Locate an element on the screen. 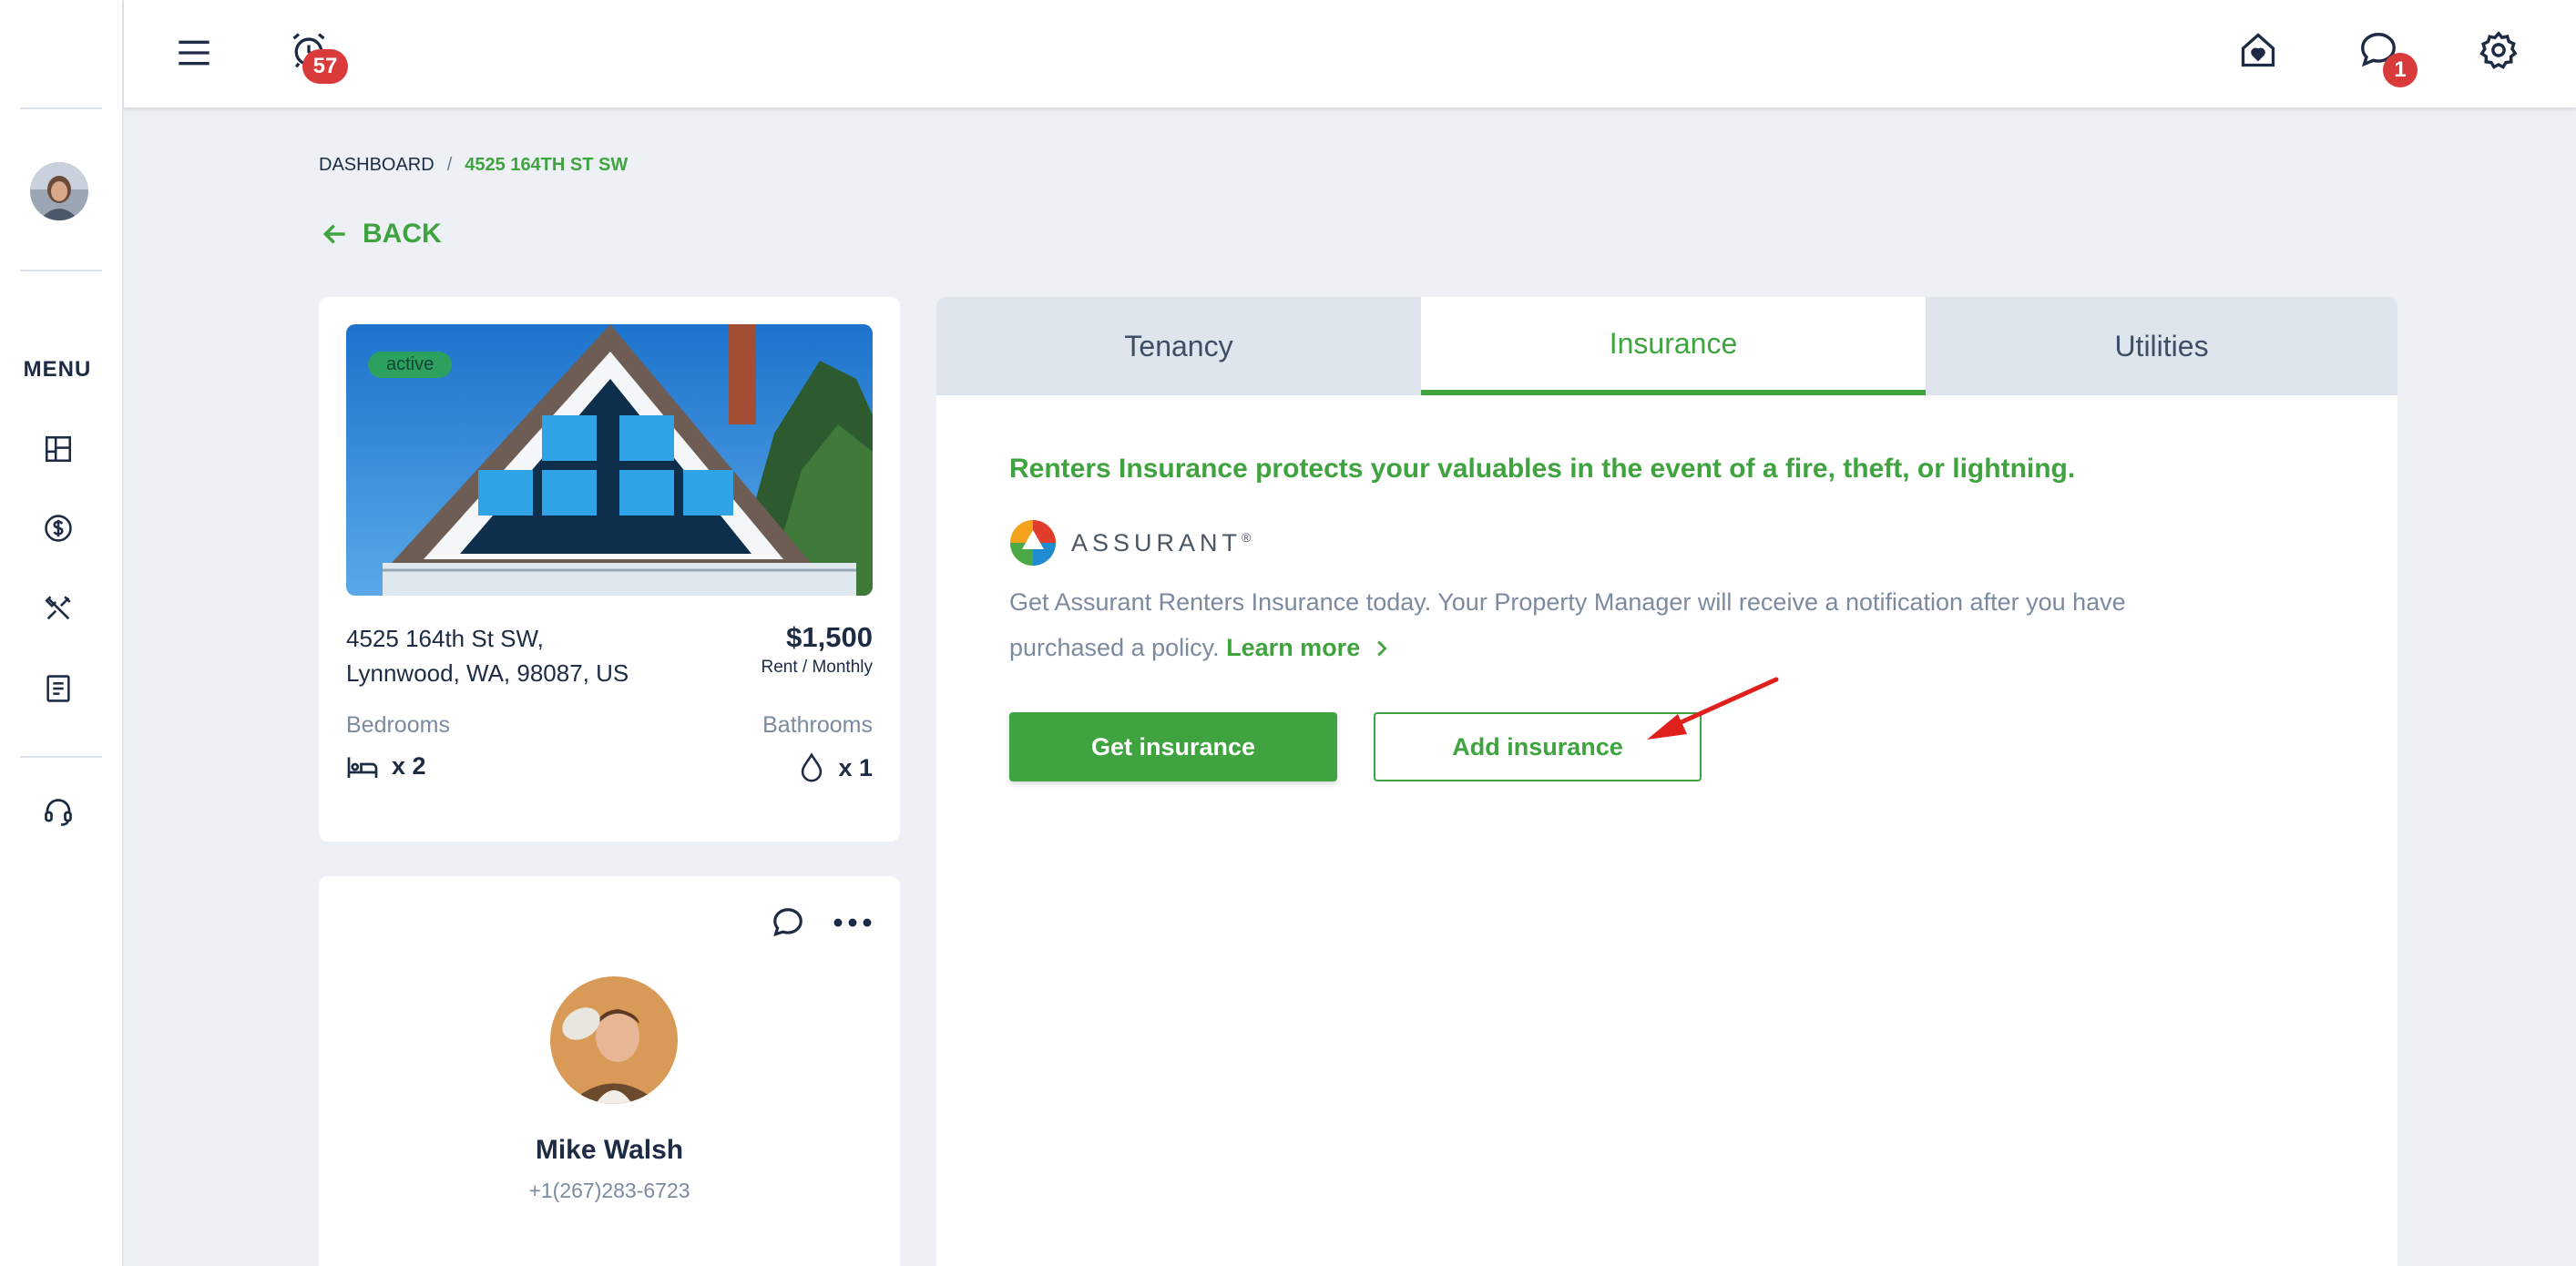  address-line-1: 4525 164th St SW, is located at coordinates (445, 638).